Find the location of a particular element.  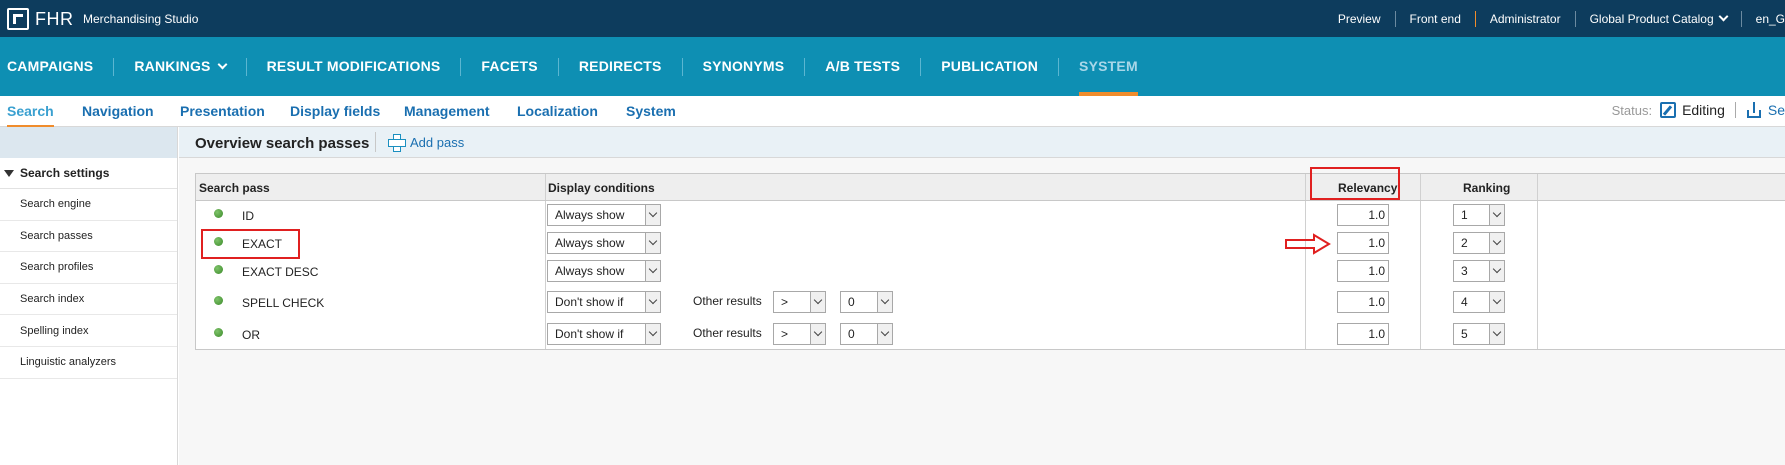

arrow-annotation-icon is located at coordinates (1308, 244).